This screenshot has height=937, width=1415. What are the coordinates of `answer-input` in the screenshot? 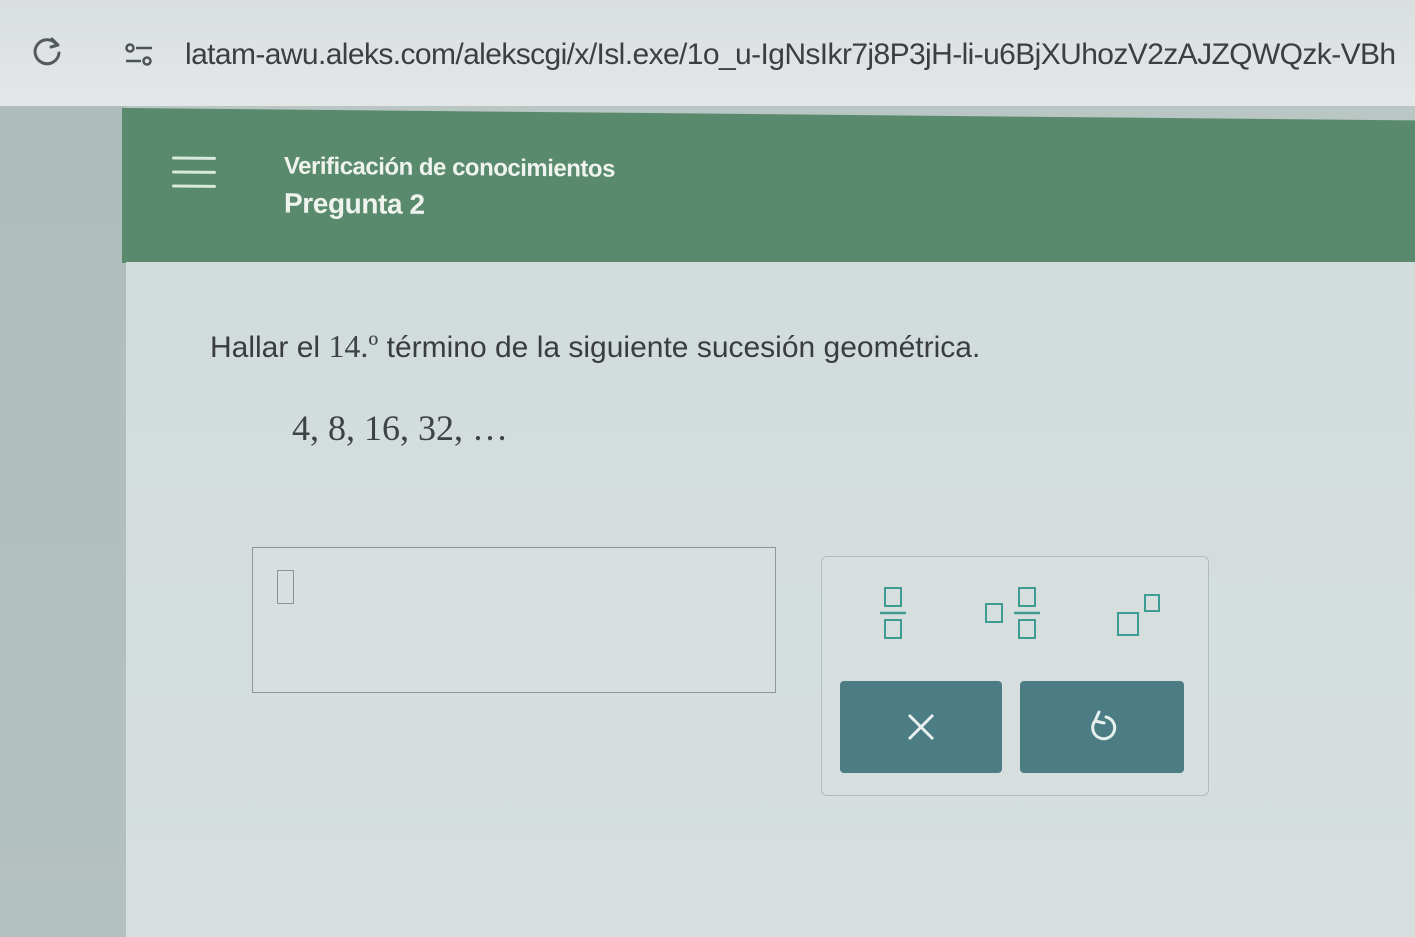 It's located at (514, 620).